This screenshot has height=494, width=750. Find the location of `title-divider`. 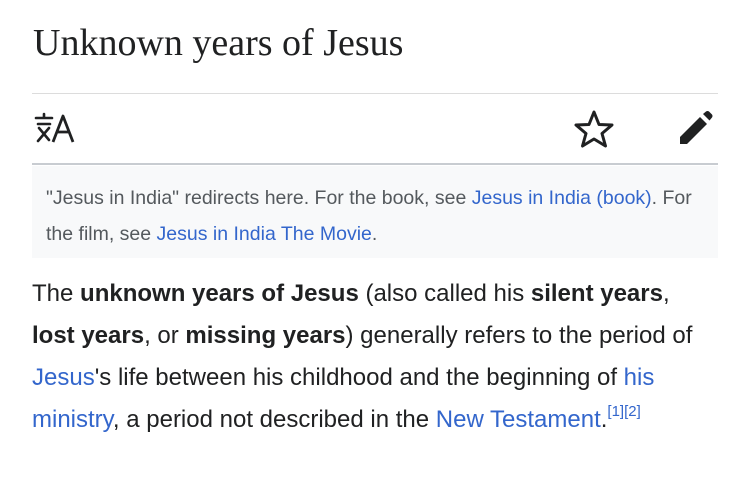

title-divider is located at coordinates (375, 93).